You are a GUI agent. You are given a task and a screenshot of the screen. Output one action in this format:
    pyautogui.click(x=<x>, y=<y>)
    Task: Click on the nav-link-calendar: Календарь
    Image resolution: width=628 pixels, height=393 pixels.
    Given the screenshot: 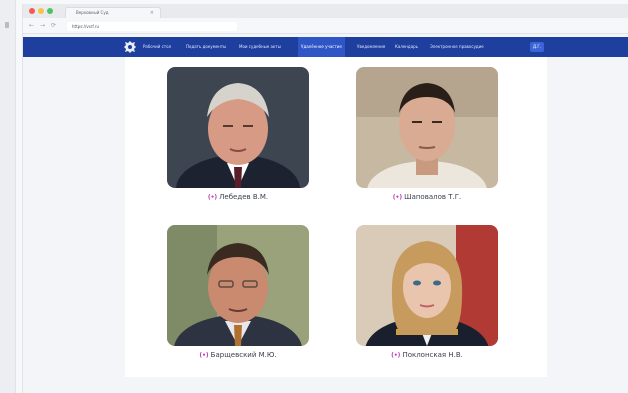 What is the action you would take?
    pyautogui.click(x=406, y=47)
    